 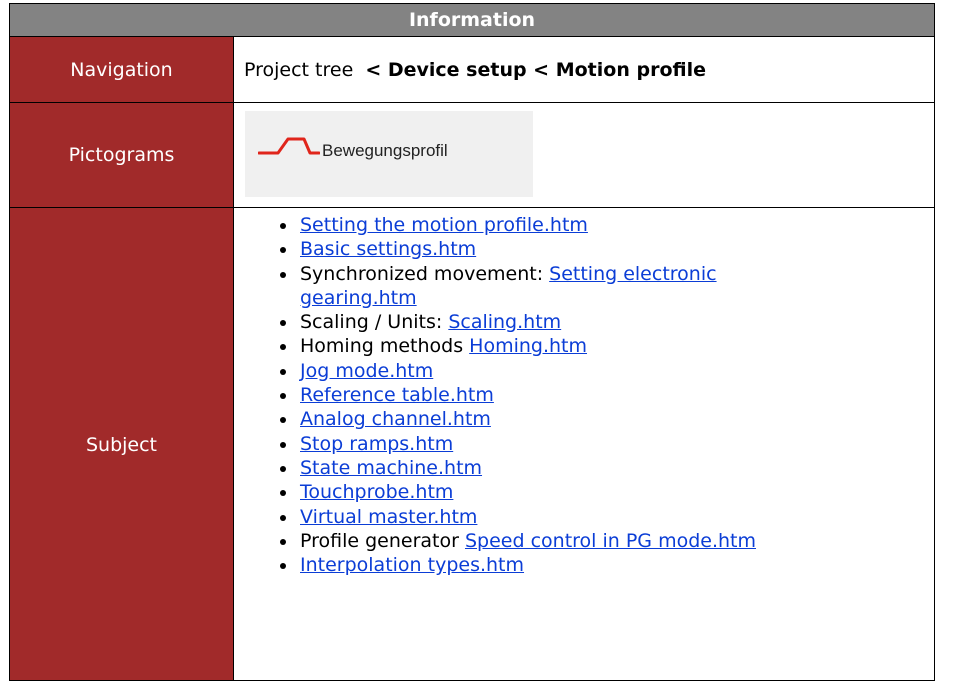 What do you see at coordinates (607, 492) in the screenshot?
I see `list-item: Touchprobe.htm` at bounding box center [607, 492].